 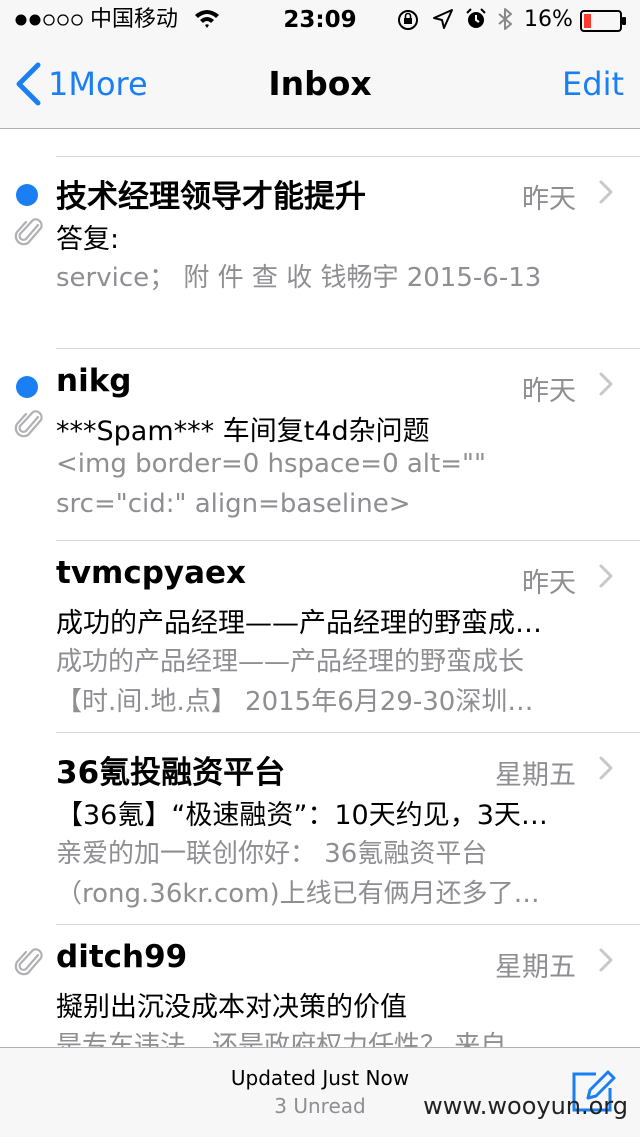 I want to click on update-status: Updated Just Now, so click(x=320, y=1078).